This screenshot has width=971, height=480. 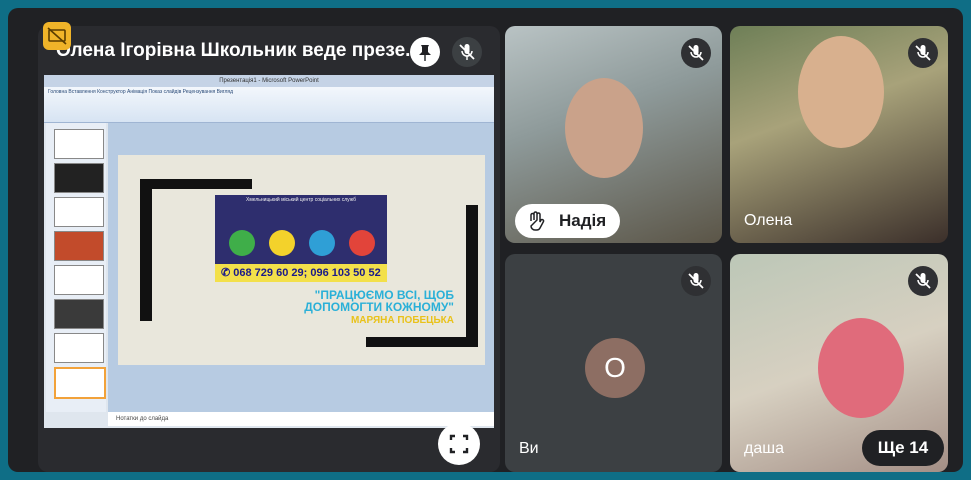 What do you see at coordinates (764, 448) in the screenshot?
I see `participant-name: даша` at bounding box center [764, 448].